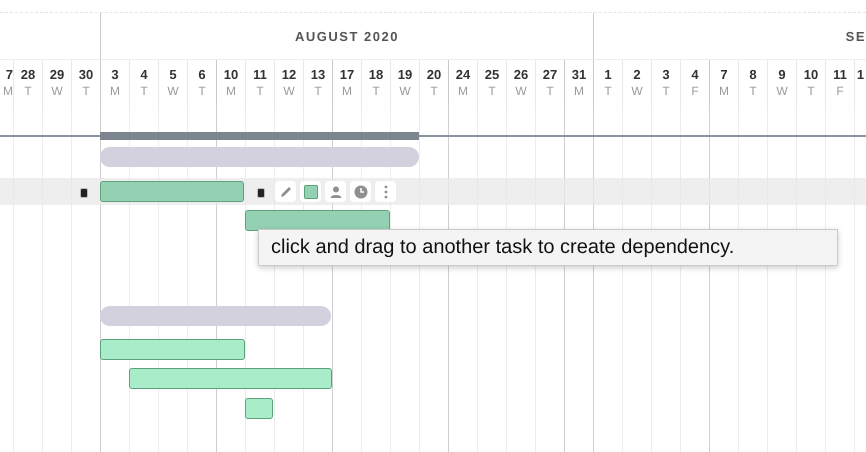 The width and height of the screenshot is (866, 452). Describe the element at coordinates (285, 191) in the screenshot. I see `pencil-icon` at that location.